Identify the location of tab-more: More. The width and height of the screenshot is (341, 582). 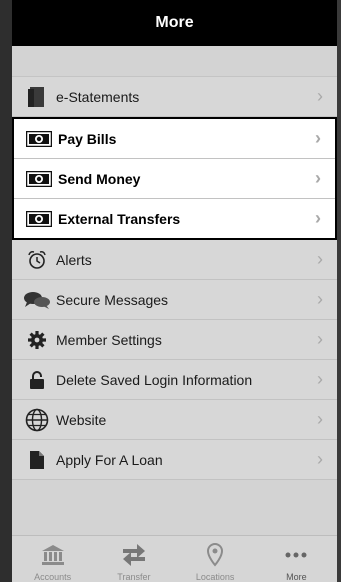
(296, 559).